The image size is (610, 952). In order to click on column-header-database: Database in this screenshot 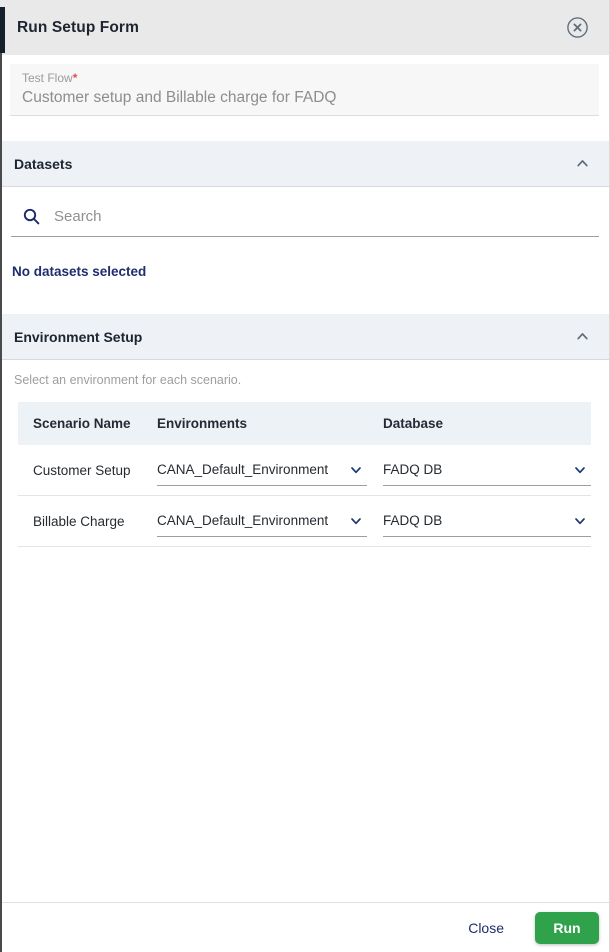, I will do `click(413, 423)`.